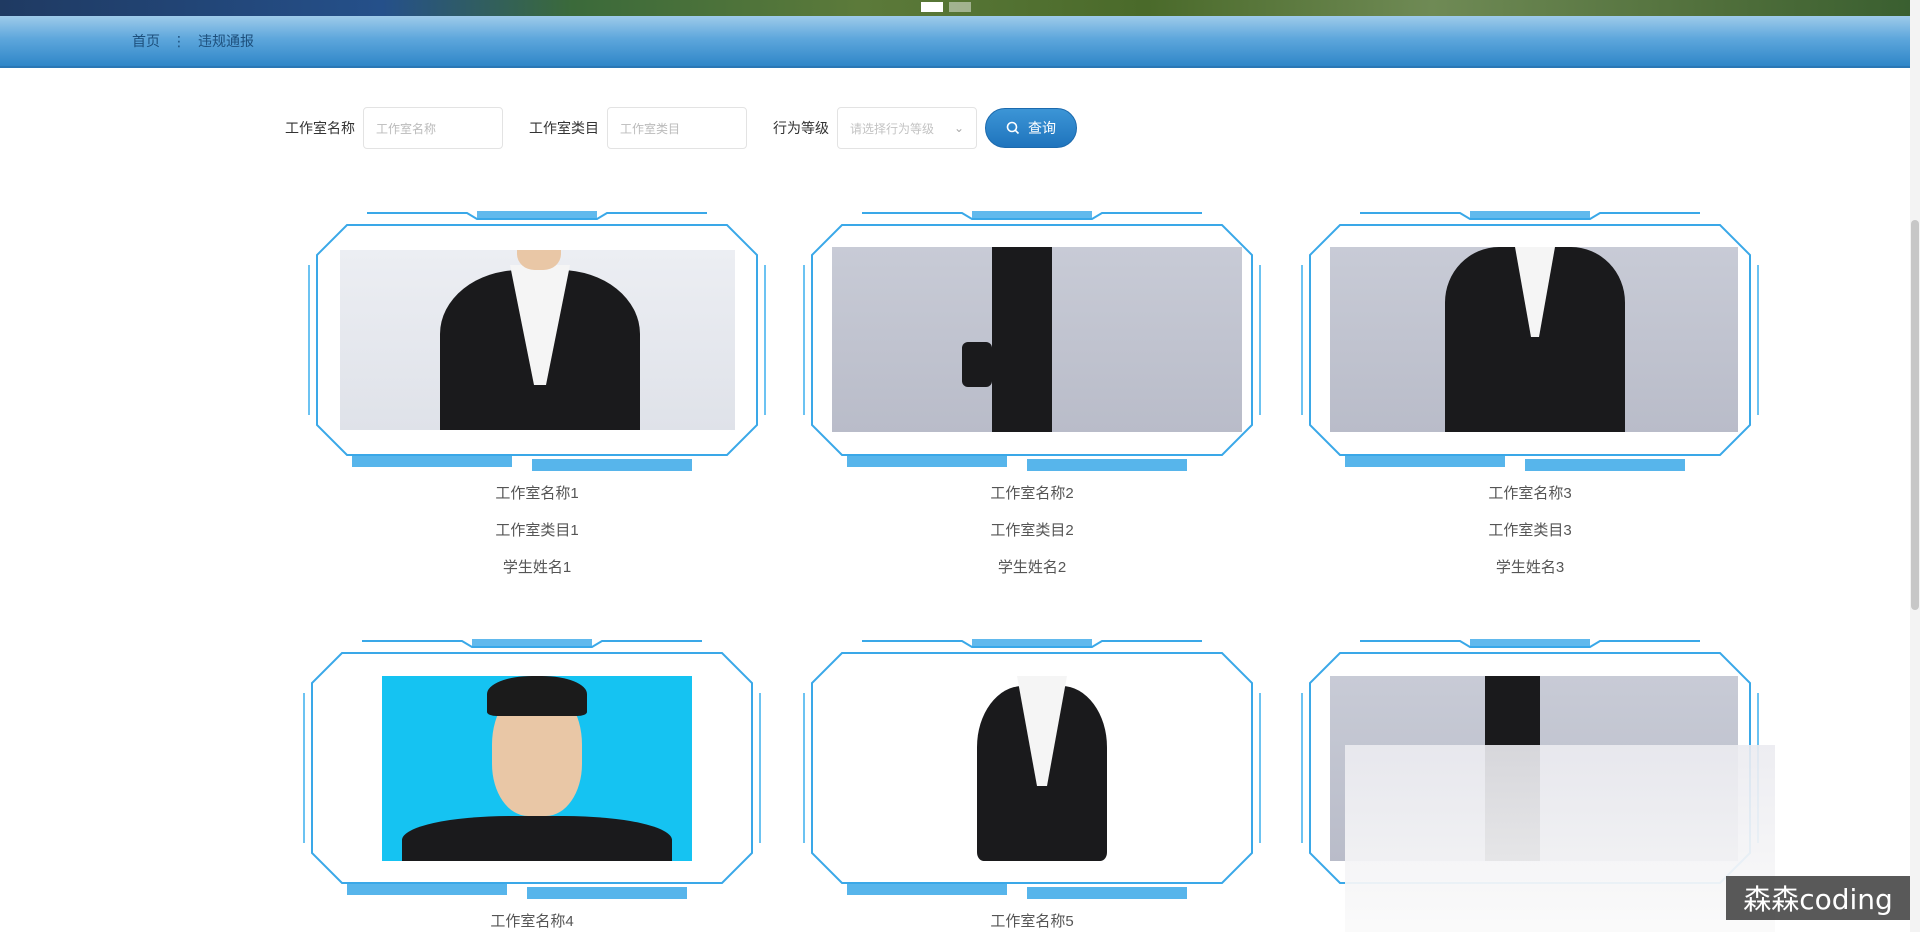 Image resolution: width=1920 pixels, height=940 pixels. What do you see at coordinates (959, 128) in the screenshot?
I see `chevron-down-icon: ⌄` at bounding box center [959, 128].